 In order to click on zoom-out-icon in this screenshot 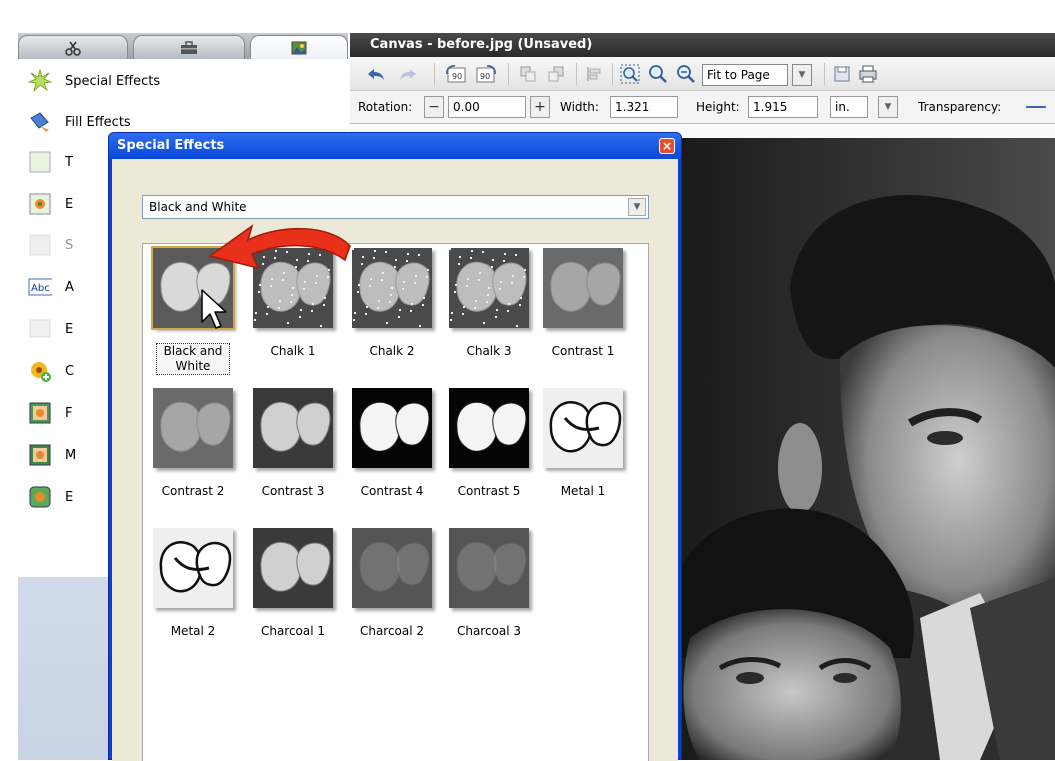, I will do `click(686, 74)`.